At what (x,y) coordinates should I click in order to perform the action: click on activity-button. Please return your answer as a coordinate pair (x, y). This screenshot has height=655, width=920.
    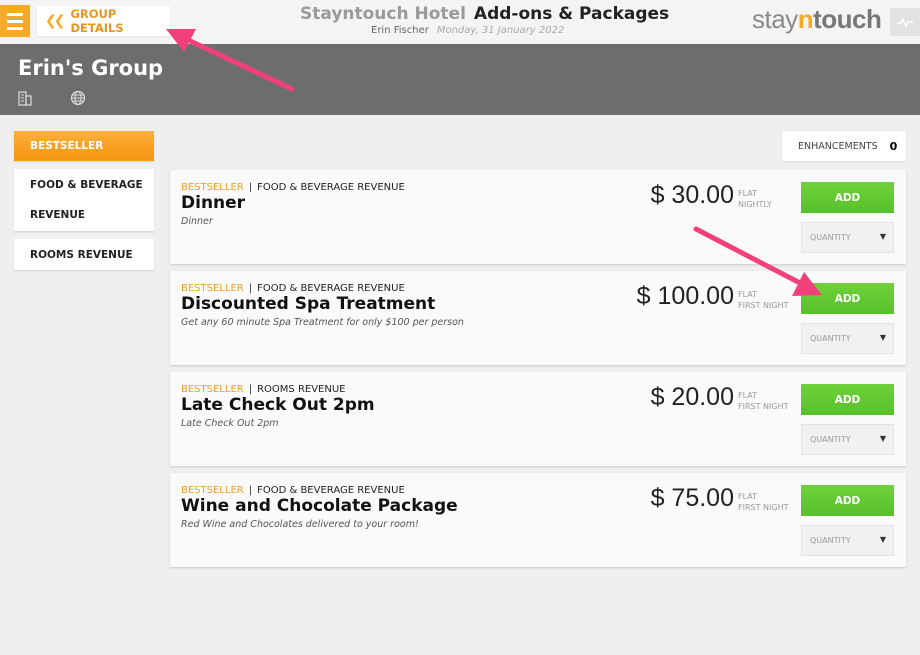
    Looking at the image, I should click on (905, 22).